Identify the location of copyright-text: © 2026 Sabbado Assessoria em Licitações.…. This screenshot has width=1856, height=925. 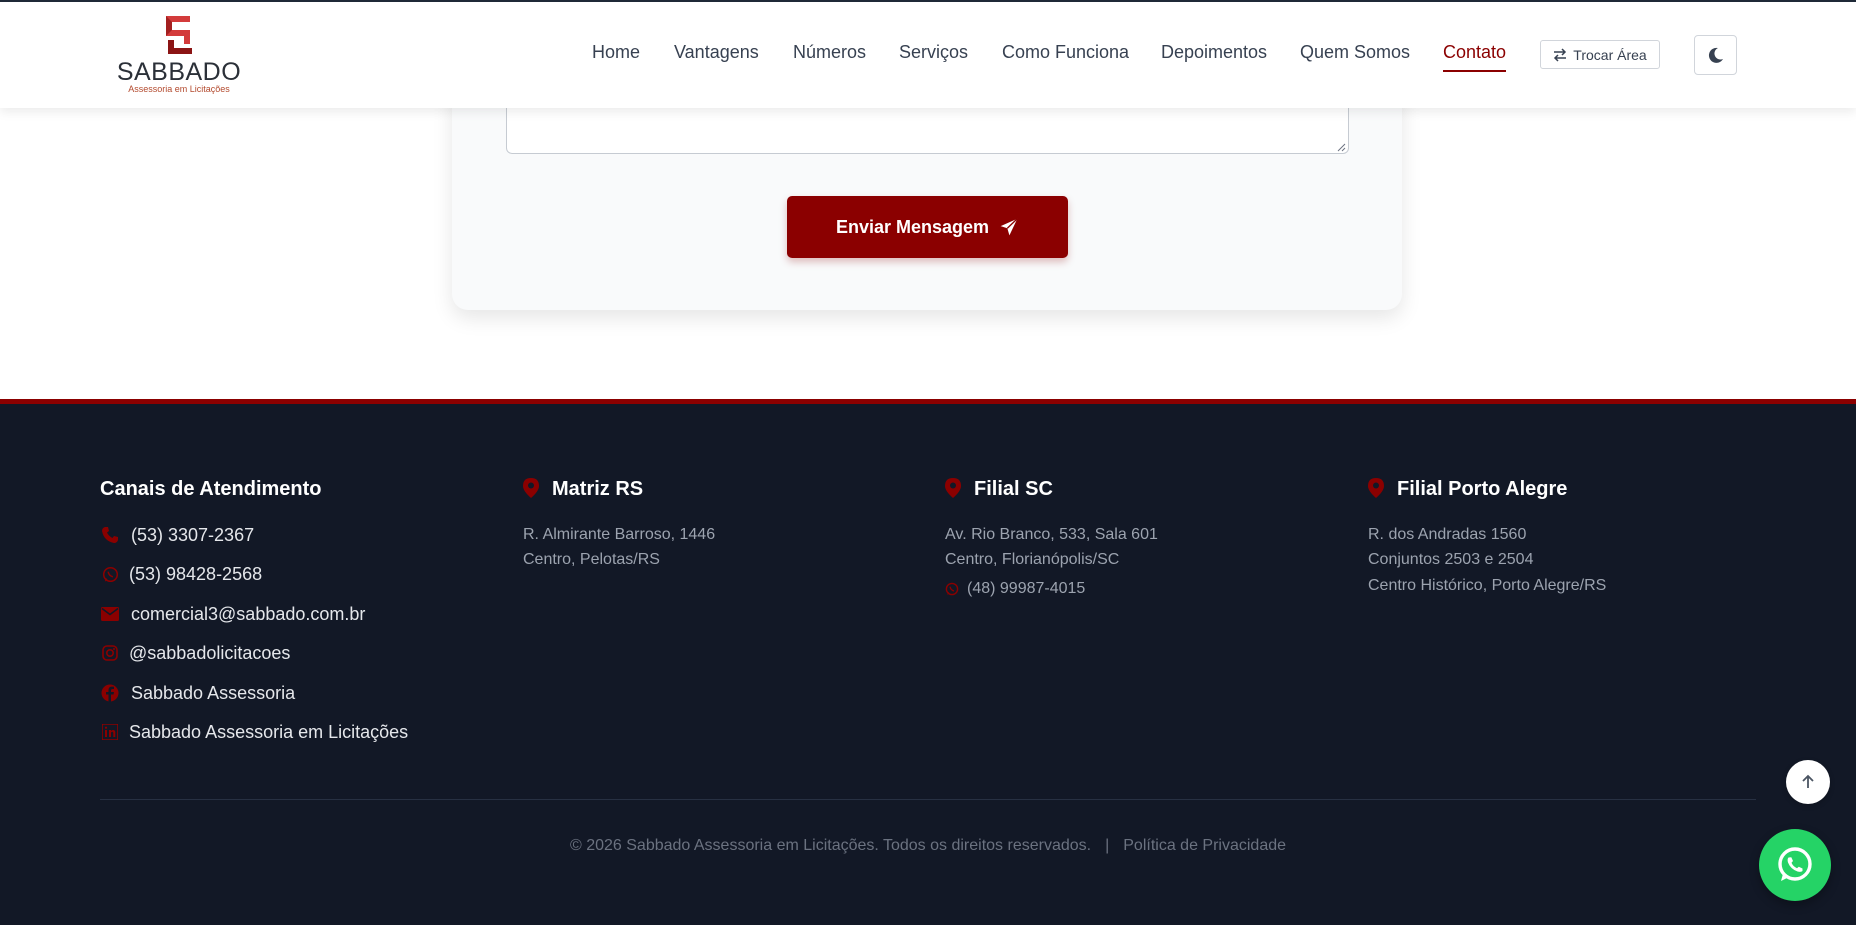
(830, 845).